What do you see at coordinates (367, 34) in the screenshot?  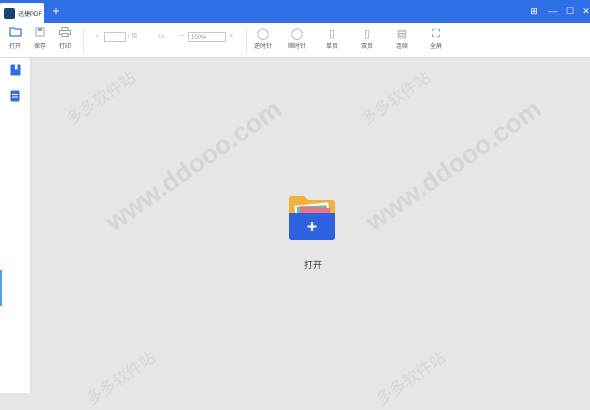 I see `double-page-icon: ▯` at bounding box center [367, 34].